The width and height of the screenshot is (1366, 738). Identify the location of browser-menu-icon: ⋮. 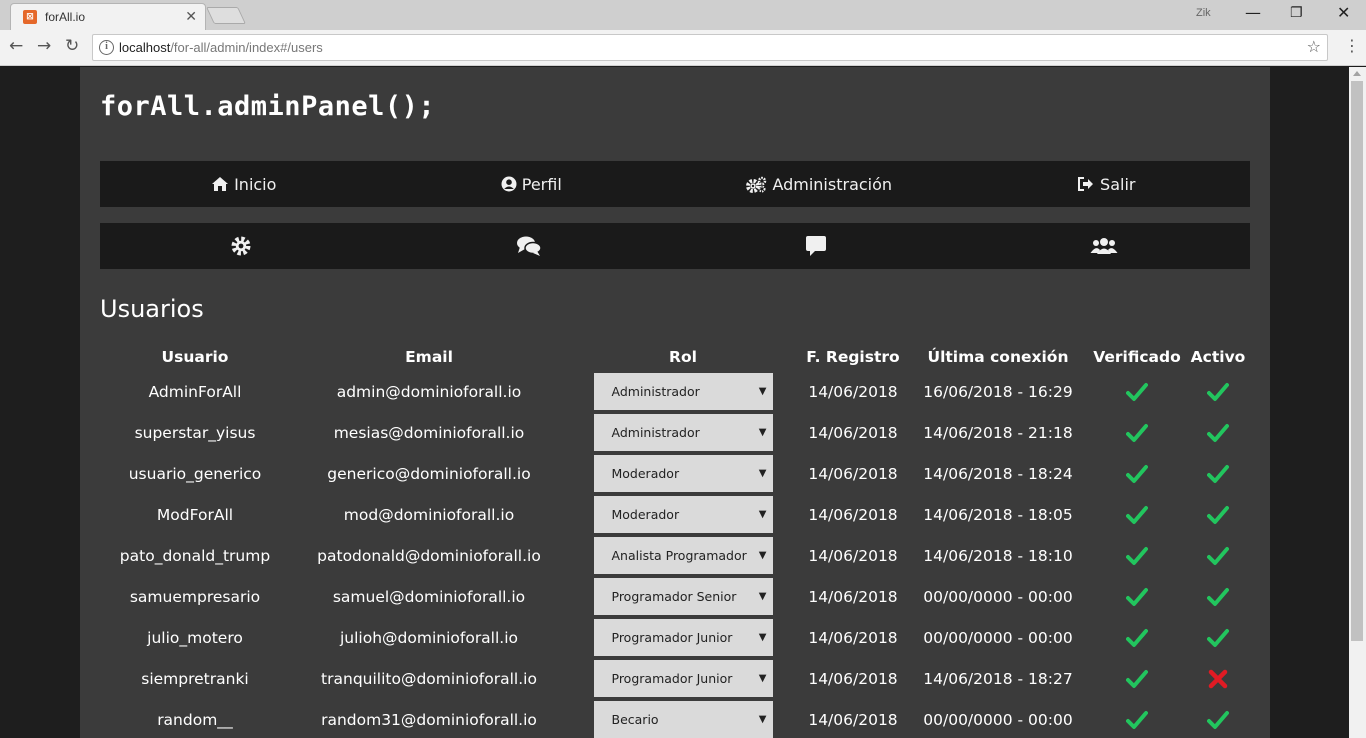
(1352, 45).